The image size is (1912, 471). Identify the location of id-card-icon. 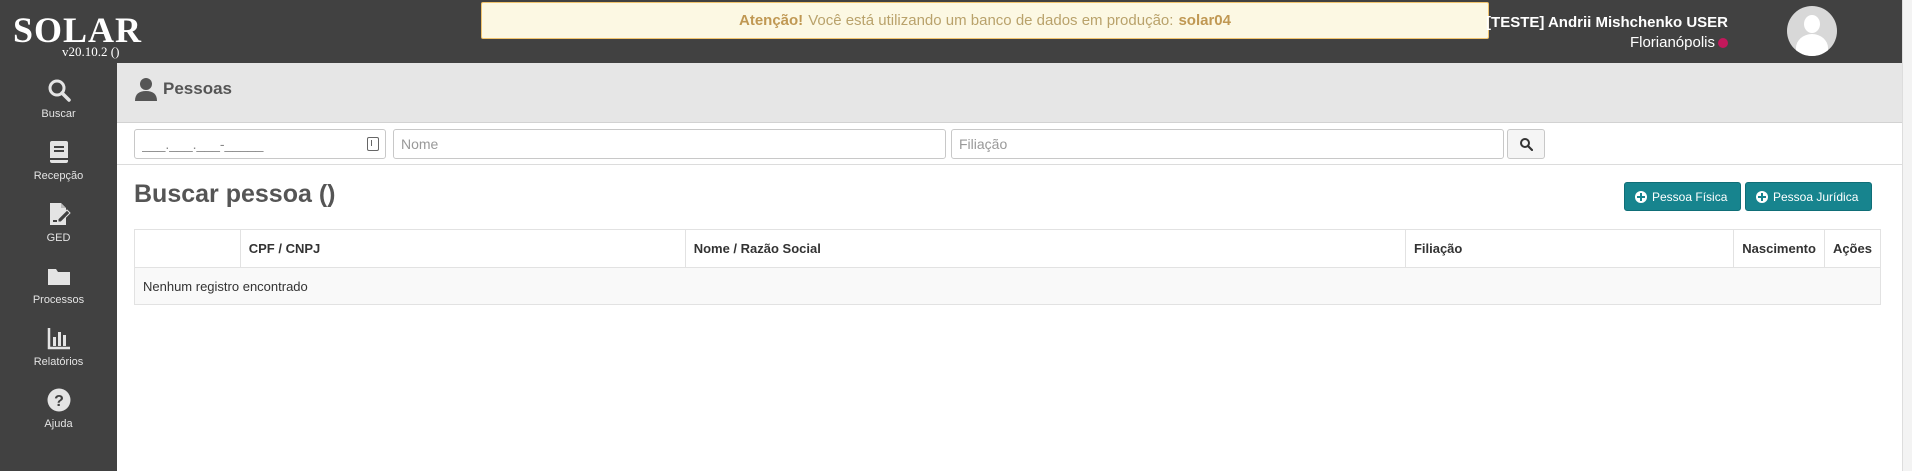
(373, 144).